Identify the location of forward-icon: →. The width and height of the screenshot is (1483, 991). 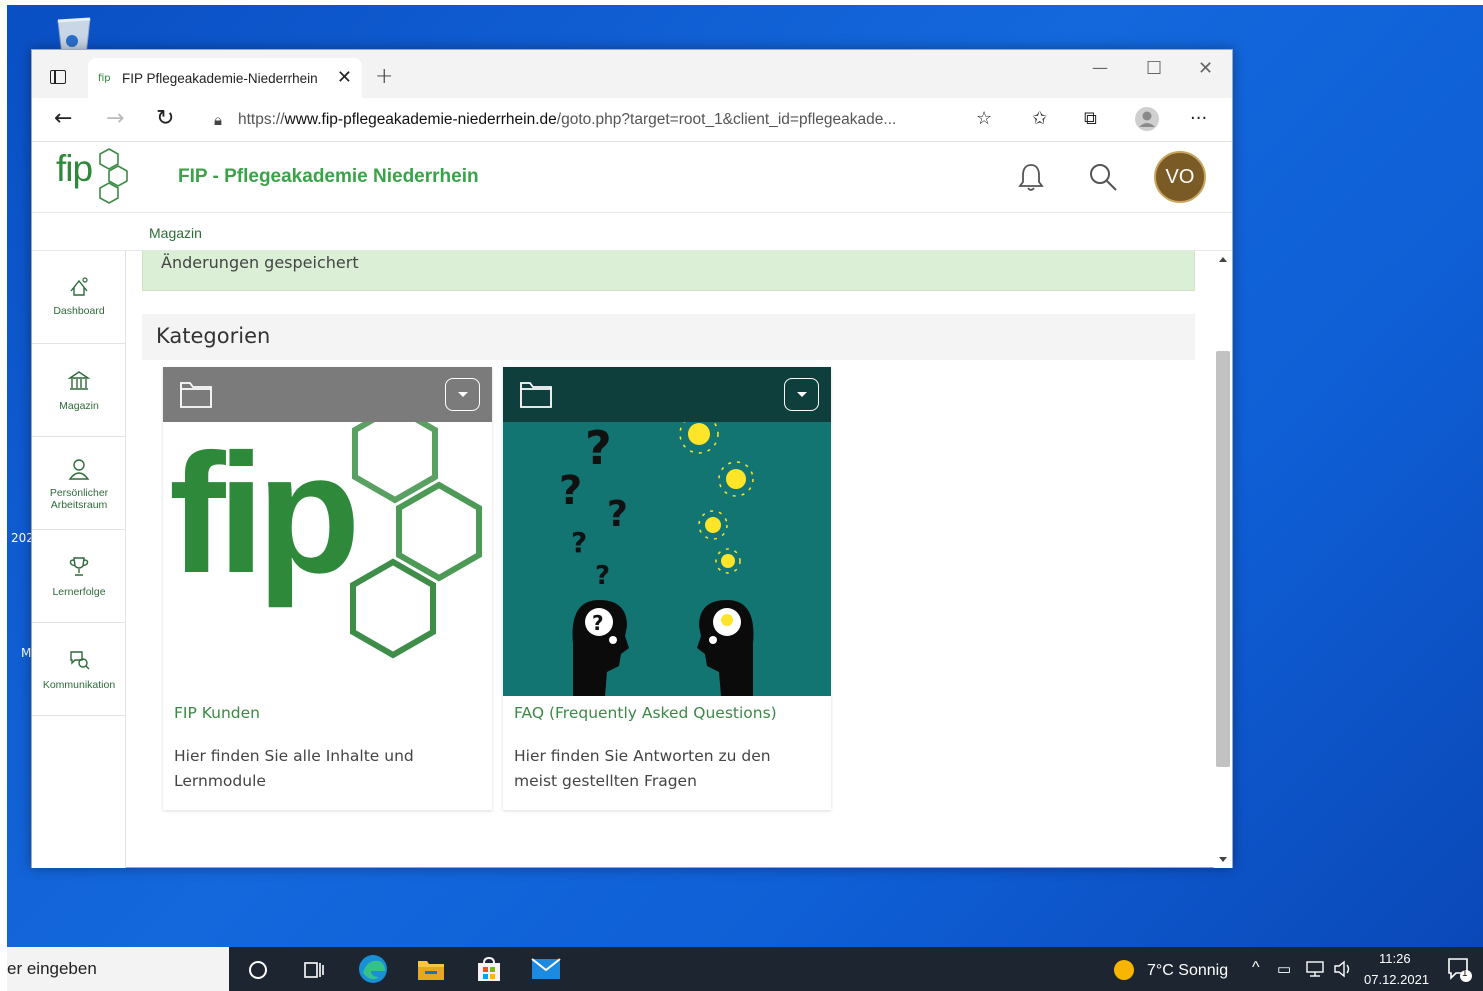
(115, 118).